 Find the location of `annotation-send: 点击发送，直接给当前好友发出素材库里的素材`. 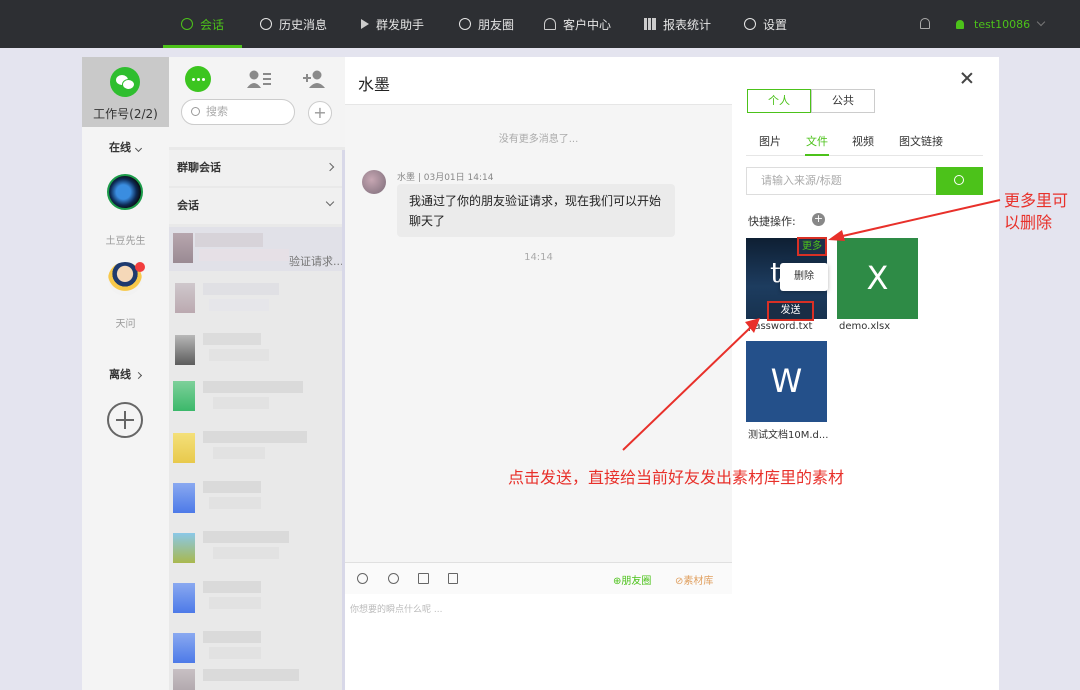

annotation-send: 点击发送，直接给当前好友发出素材库里的素材 is located at coordinates (676, 477).